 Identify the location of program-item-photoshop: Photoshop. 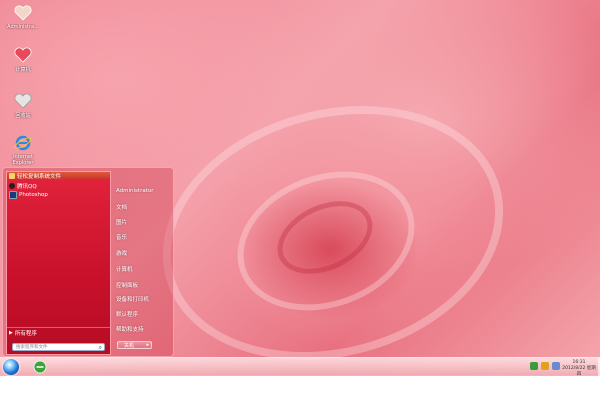
(28, 194).